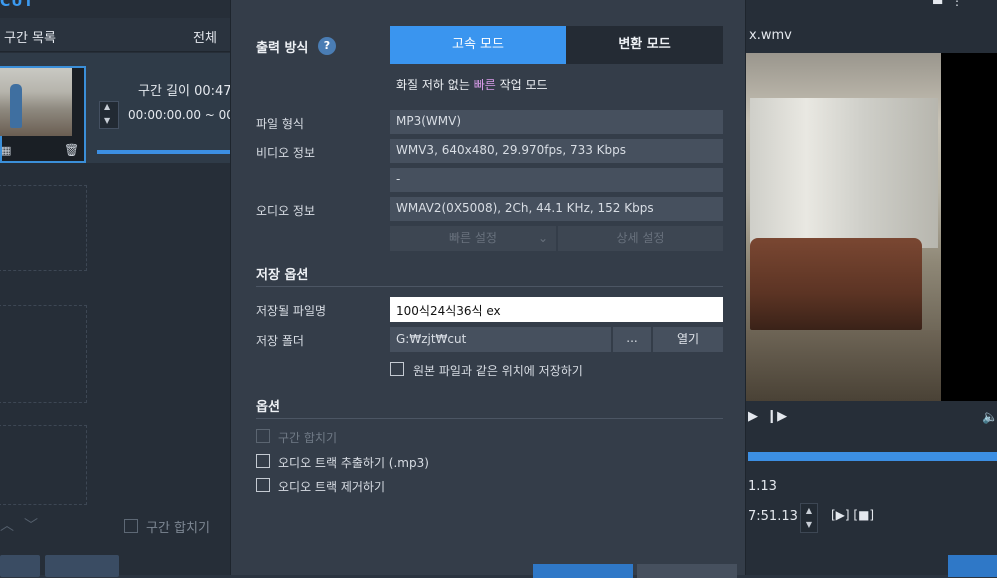 The height and width of the screenshot is (578, 997). What do you see at coordinates (397, 369) in the screenshot?
I see `same-location-checkbox` at bounding box center [397, 369].